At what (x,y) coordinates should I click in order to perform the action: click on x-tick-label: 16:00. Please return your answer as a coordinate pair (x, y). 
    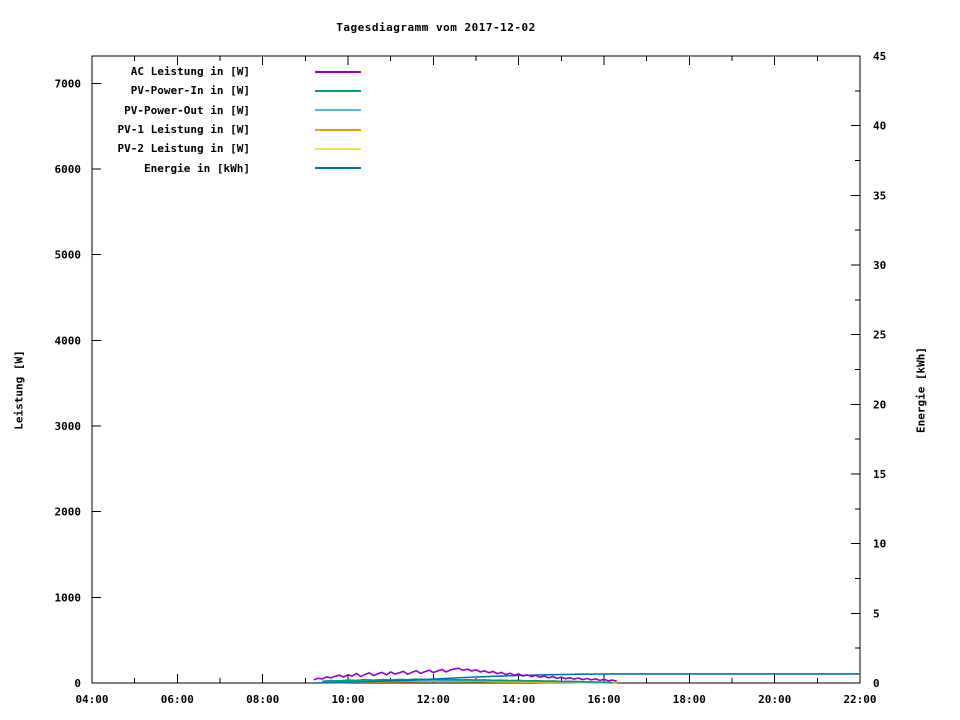
    Looking at the image, I should click on (603, 699).